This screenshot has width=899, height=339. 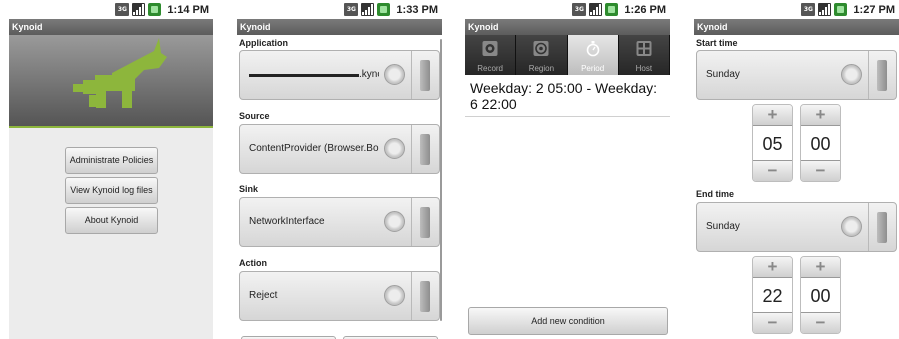 I want to click on clock: 1:26 PM, so click(x=645, y=9).